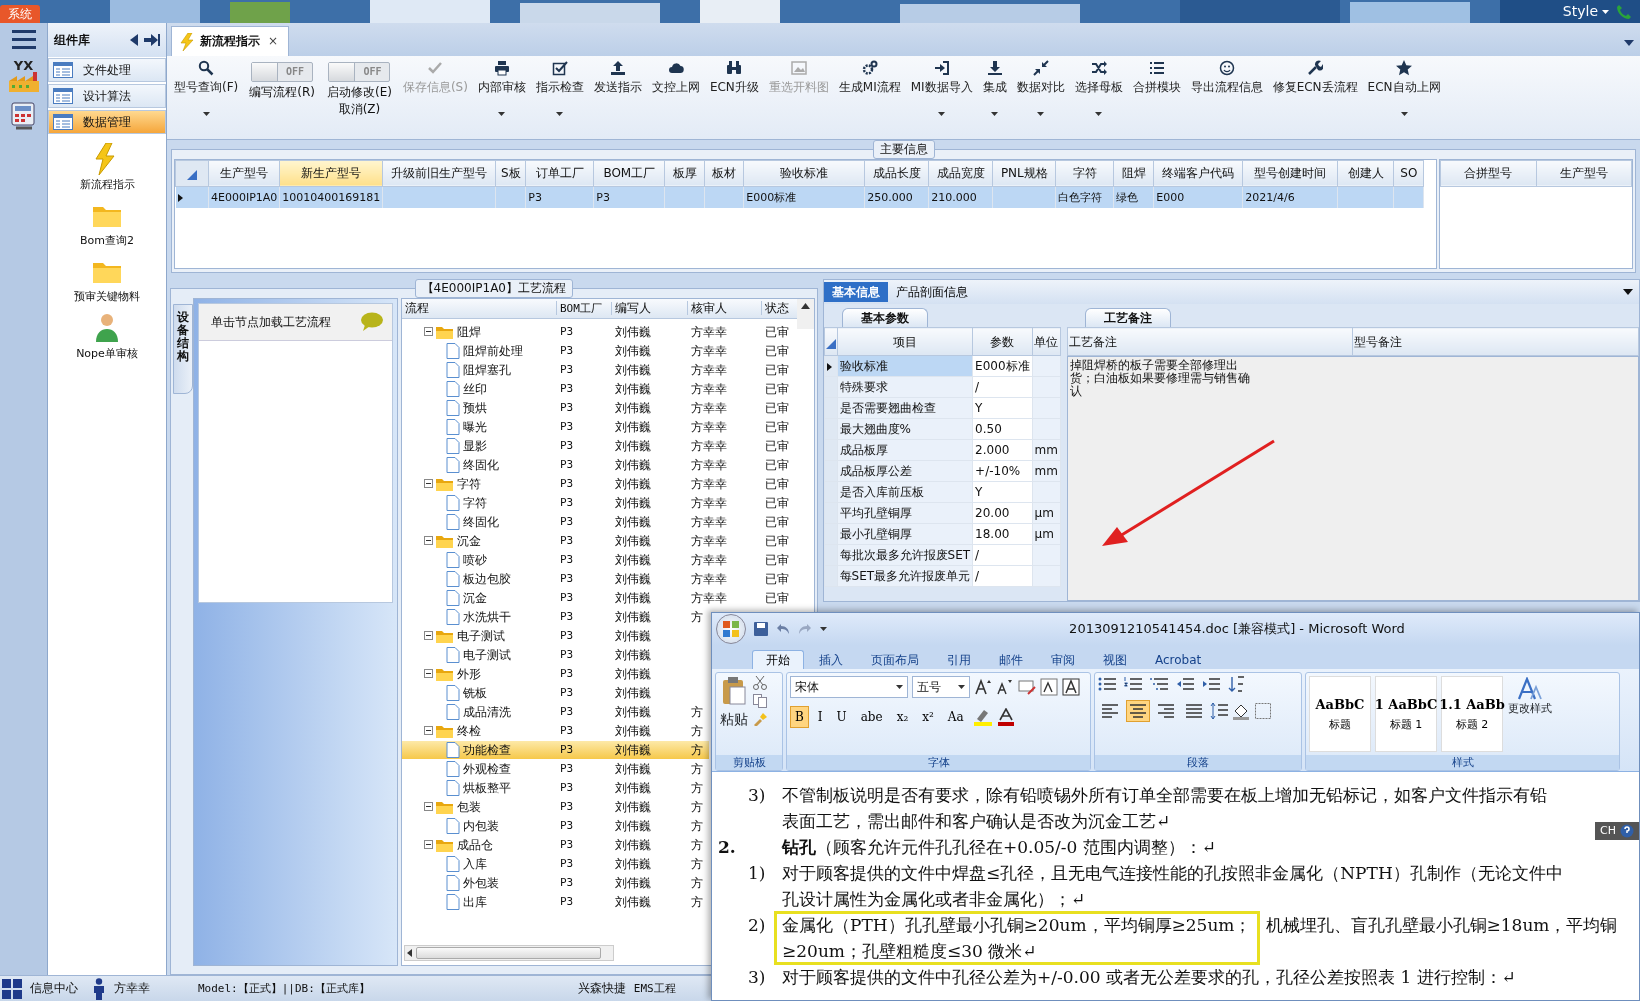  Describe the element at coordinates (1488, 173) in the screenshot. I see `column-header: 合拼型号` at that location.